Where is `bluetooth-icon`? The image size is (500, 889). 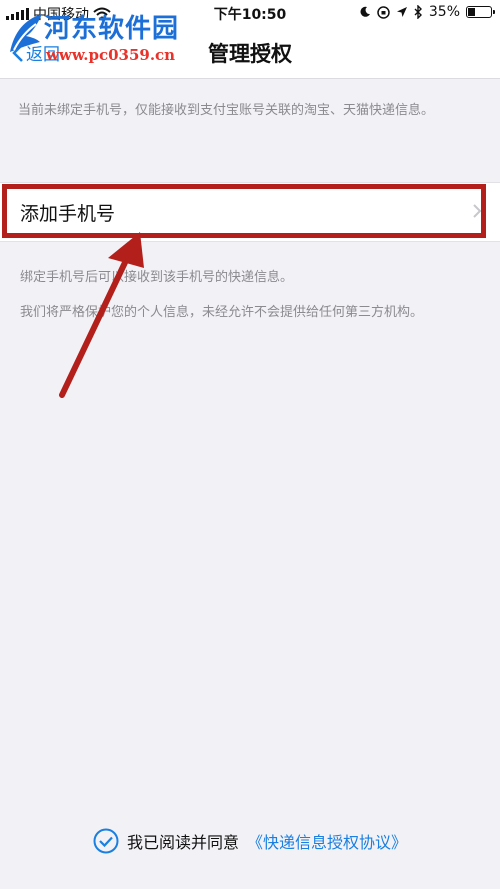 bluetooth-icon is located at coordinates (418, 12).